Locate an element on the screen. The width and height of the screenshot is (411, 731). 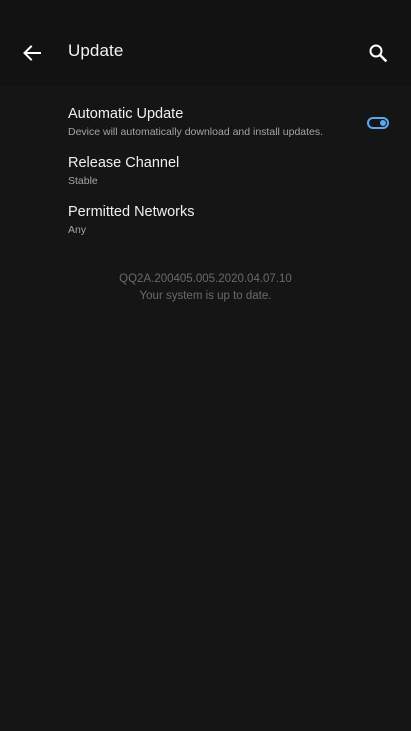
update-status-message: Your system is up to date. is located at coordinates (205, 296).